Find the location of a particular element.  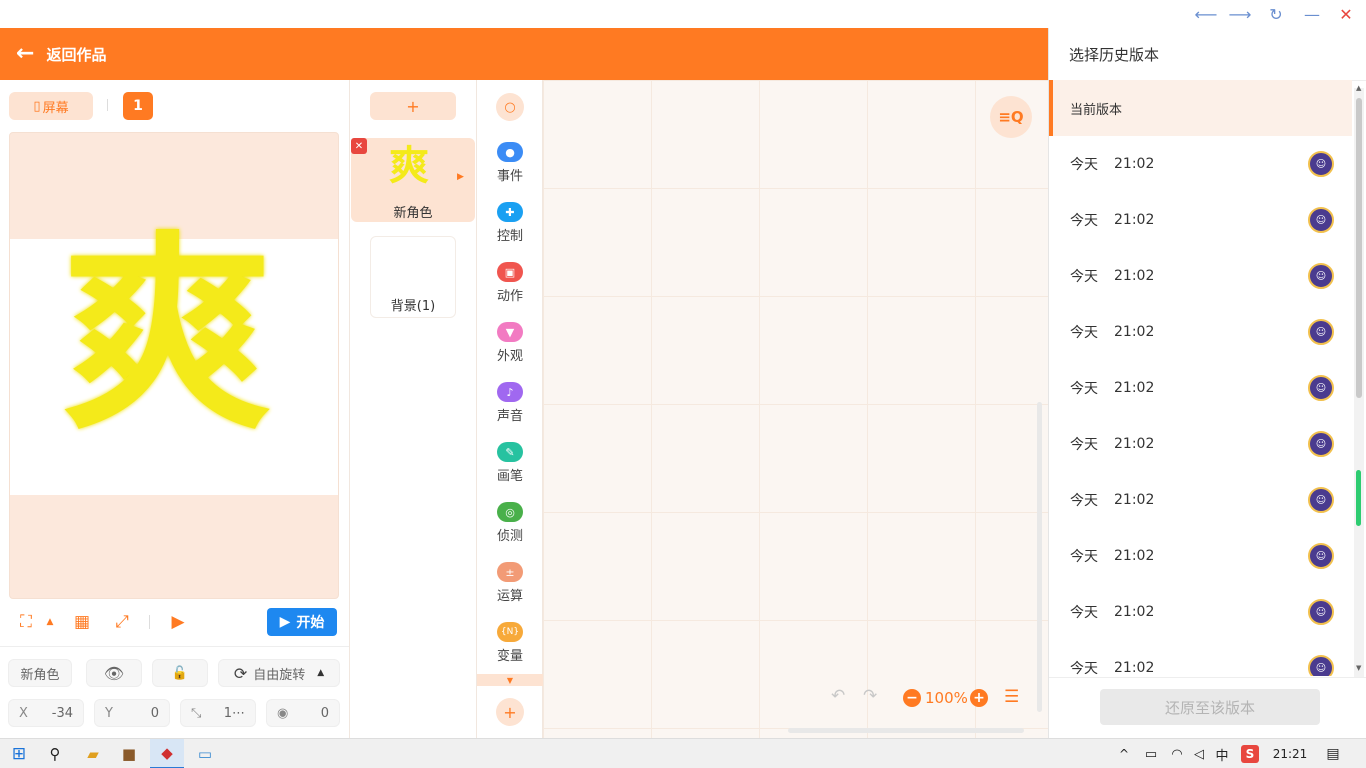

back-arrow-icon: ← is located at coordinates (25, 54).